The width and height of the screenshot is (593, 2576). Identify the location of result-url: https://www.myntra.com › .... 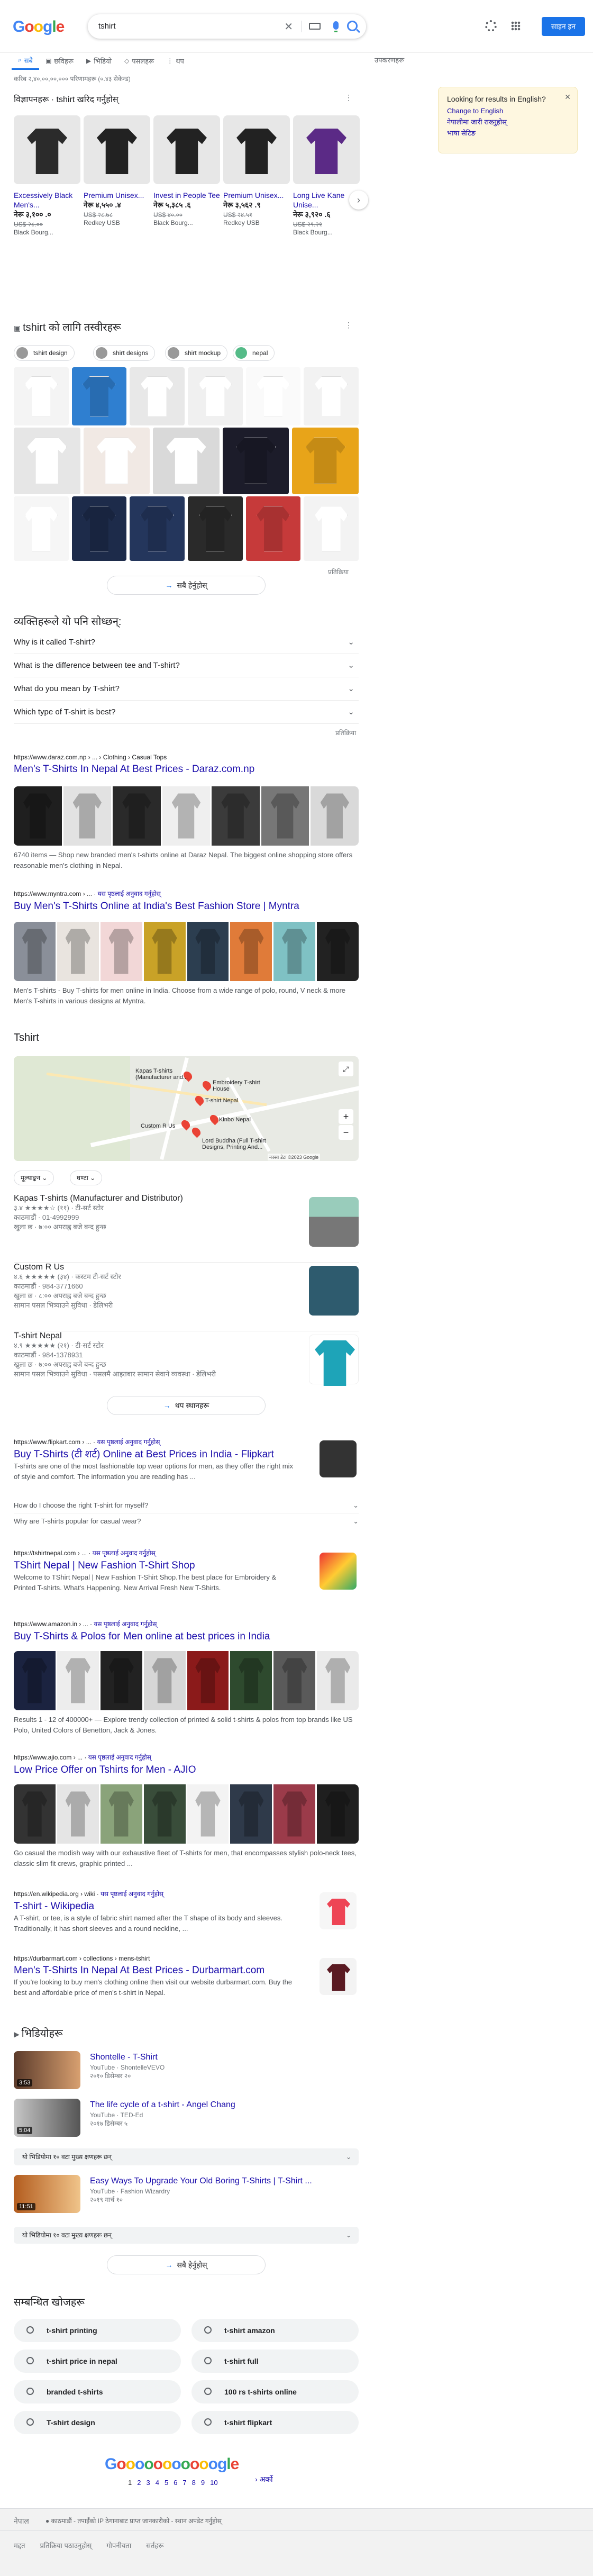
(53, 893).